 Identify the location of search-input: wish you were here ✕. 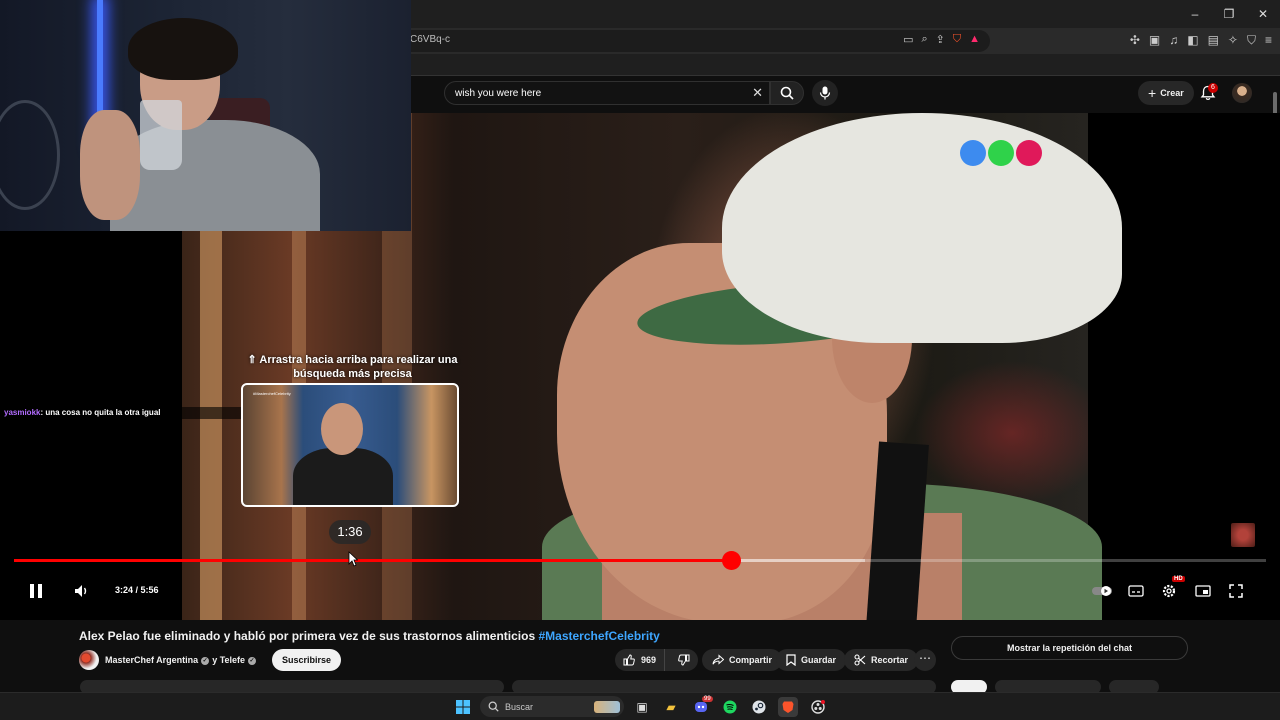
(607, 93).